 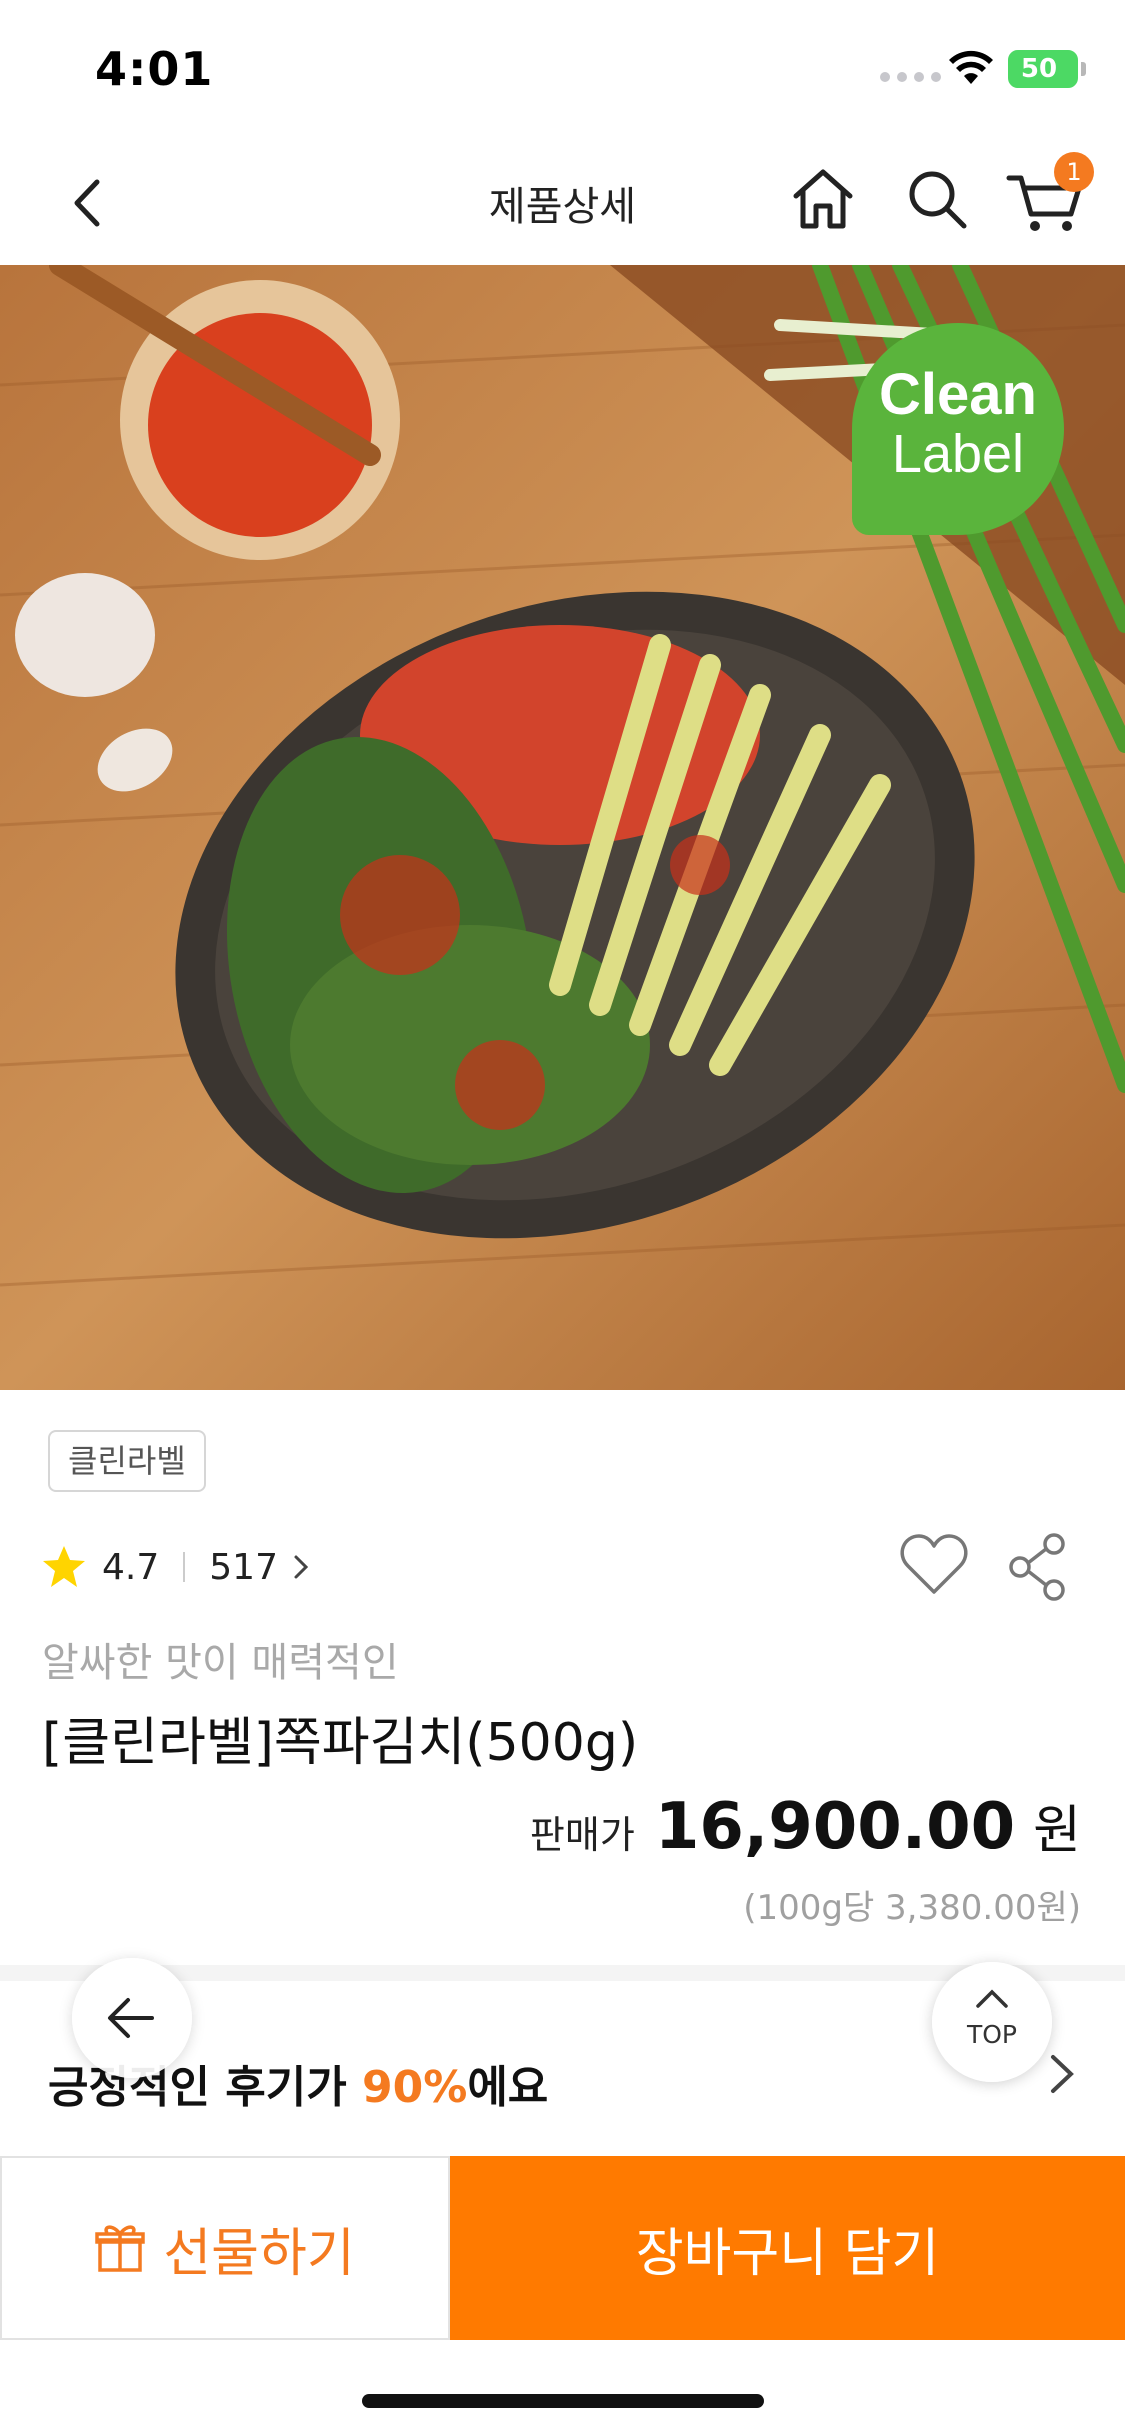 I want to click on status-time: 4:01, so click(x=154, y=69).